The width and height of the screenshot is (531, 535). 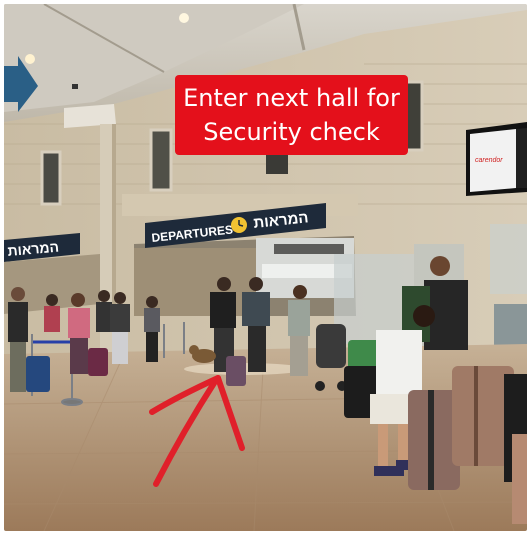 I want to click on tv-screen: carendor, so click(x=496, y=159).